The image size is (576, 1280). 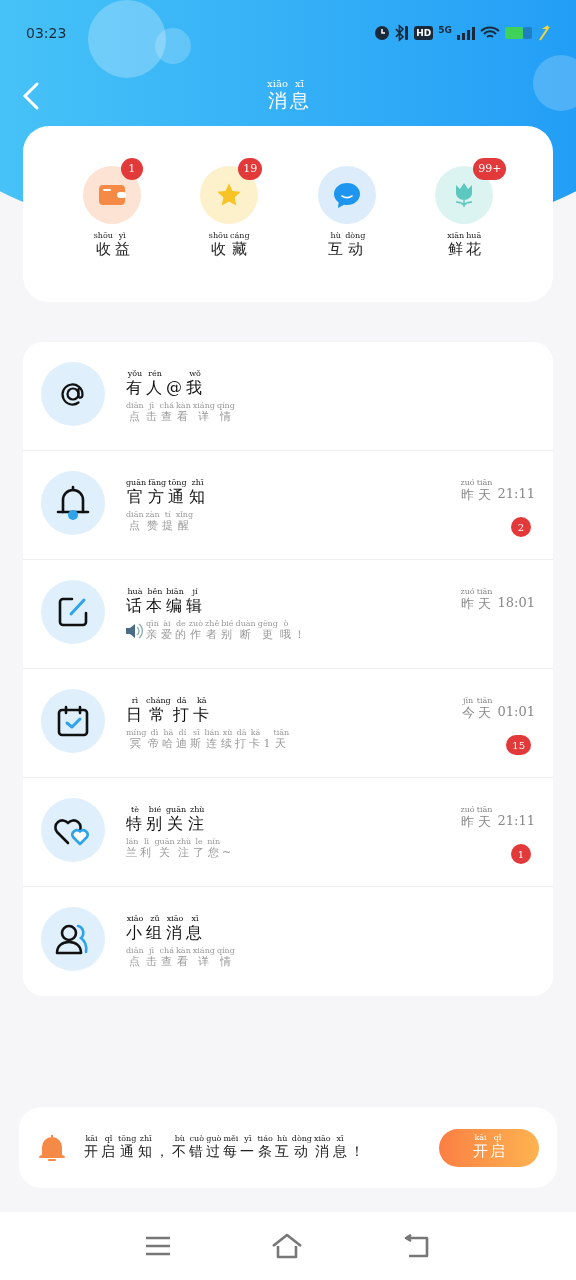 I want to click on count-badge: 99+, so click(x=490, y=169).